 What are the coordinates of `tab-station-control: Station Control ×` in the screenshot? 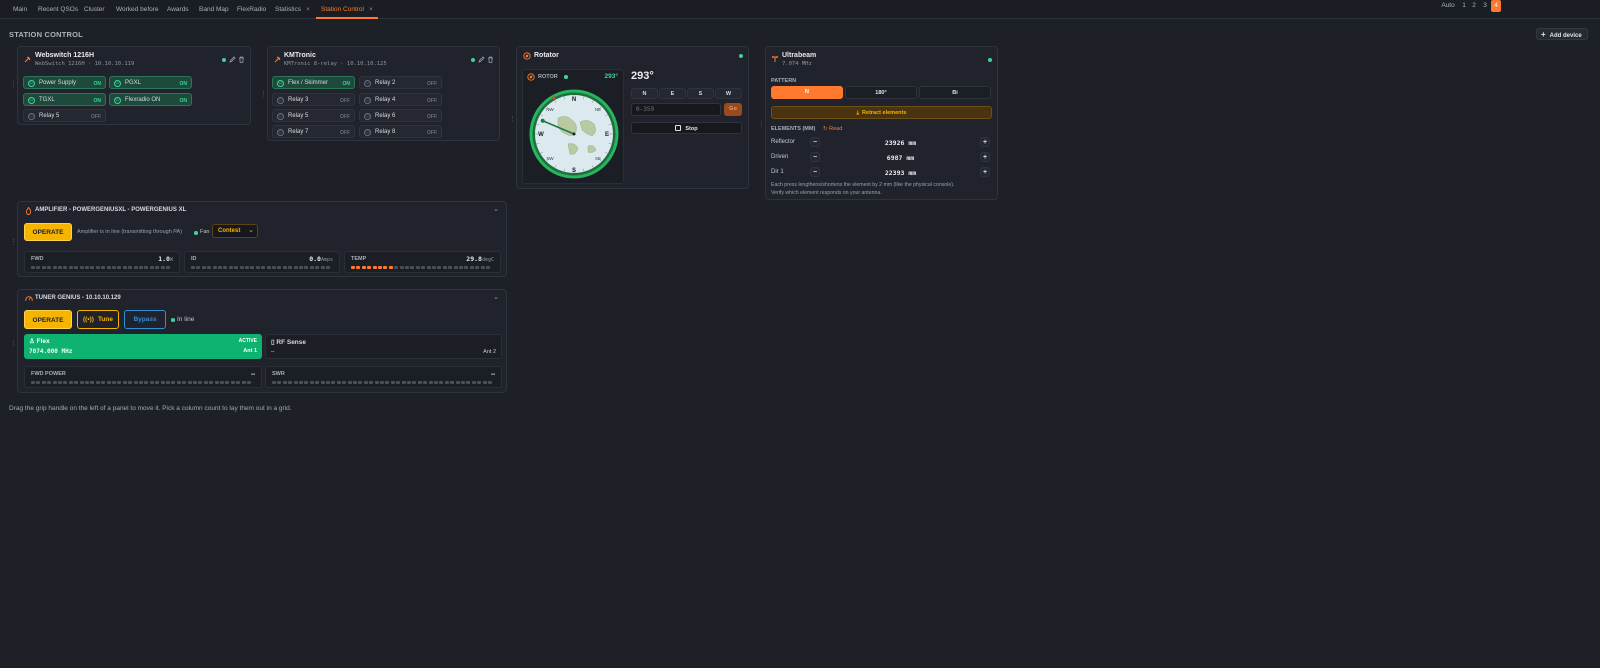 It's located at (347, 9).